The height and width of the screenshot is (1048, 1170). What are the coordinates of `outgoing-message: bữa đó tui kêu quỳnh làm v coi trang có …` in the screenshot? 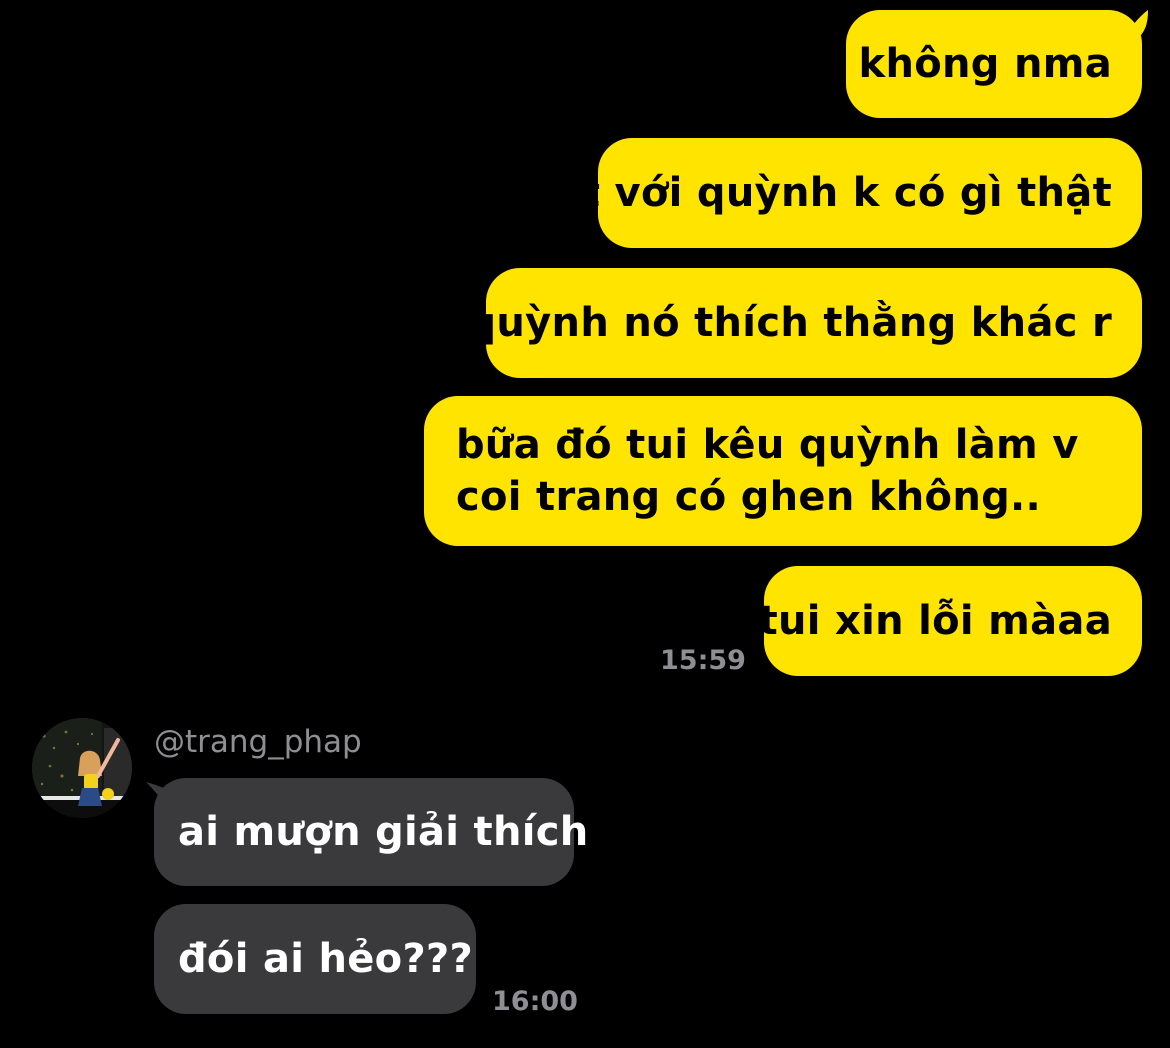 It's located at (783, 471).